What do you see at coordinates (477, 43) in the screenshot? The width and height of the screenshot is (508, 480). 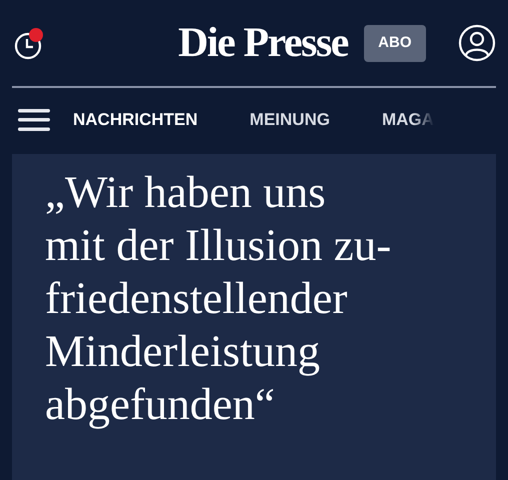 I see `user-profile-icon` at bounding box center [477, 43].